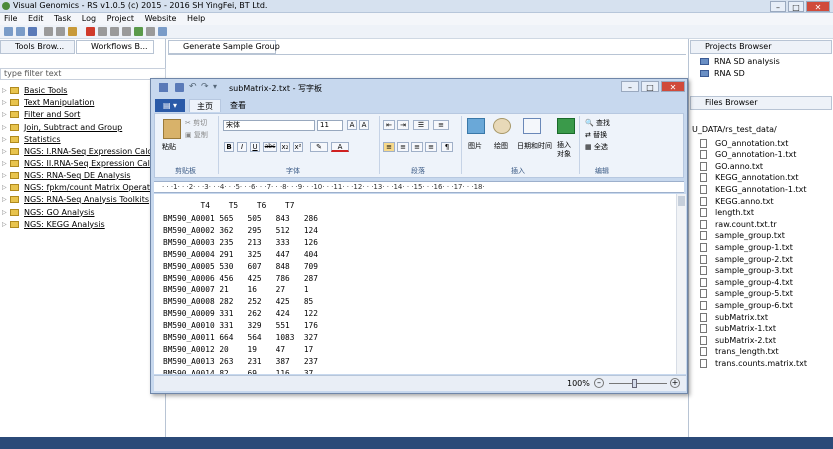  What do you see at coordinates (340, 147) in the screenshot?
I see `font-color-icon: A` at bounding box center [340, 147].